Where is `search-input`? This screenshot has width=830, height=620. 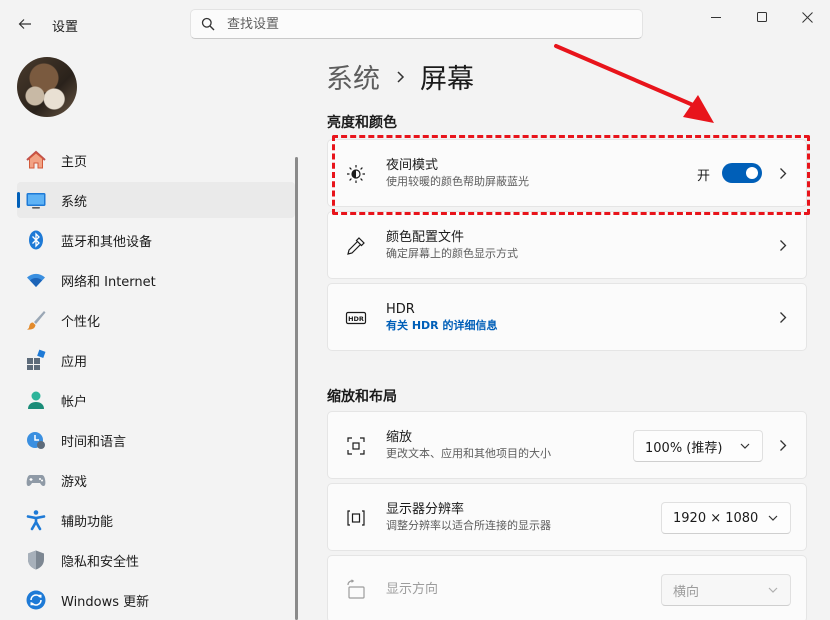 search-input is located at coordinates (417, 24).